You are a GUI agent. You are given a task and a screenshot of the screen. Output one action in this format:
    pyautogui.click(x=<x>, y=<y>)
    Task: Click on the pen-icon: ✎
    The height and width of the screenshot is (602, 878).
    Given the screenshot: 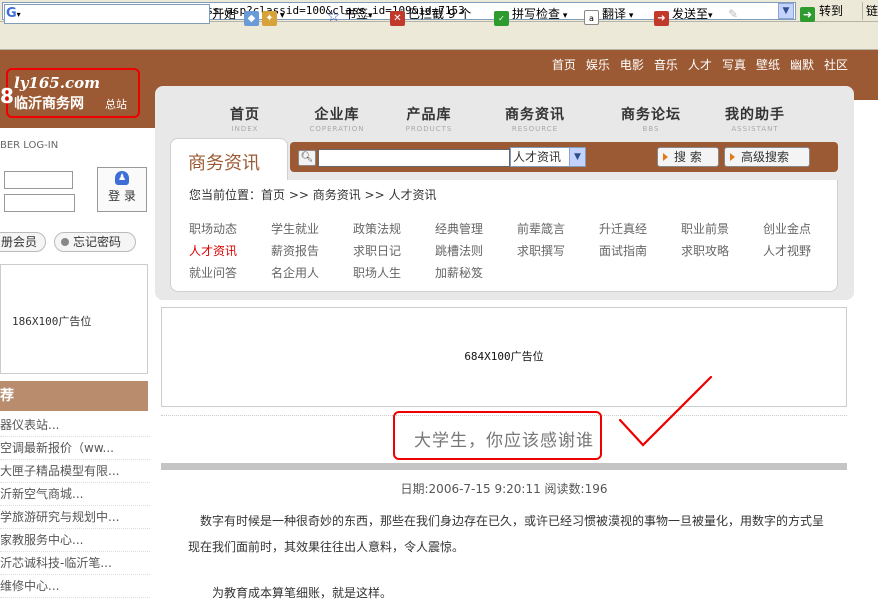 What is the action you would take?
    pyautogui.click(x=733, y=14)
    